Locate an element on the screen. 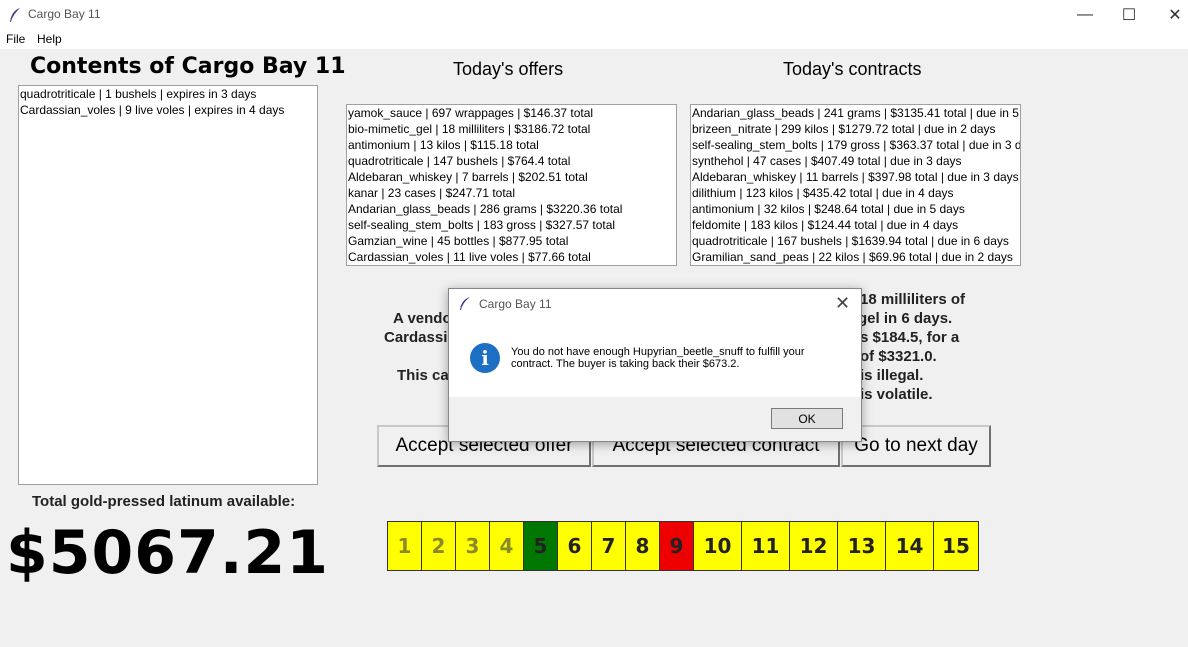  info-icon: i is located at coordinates (485, 358).